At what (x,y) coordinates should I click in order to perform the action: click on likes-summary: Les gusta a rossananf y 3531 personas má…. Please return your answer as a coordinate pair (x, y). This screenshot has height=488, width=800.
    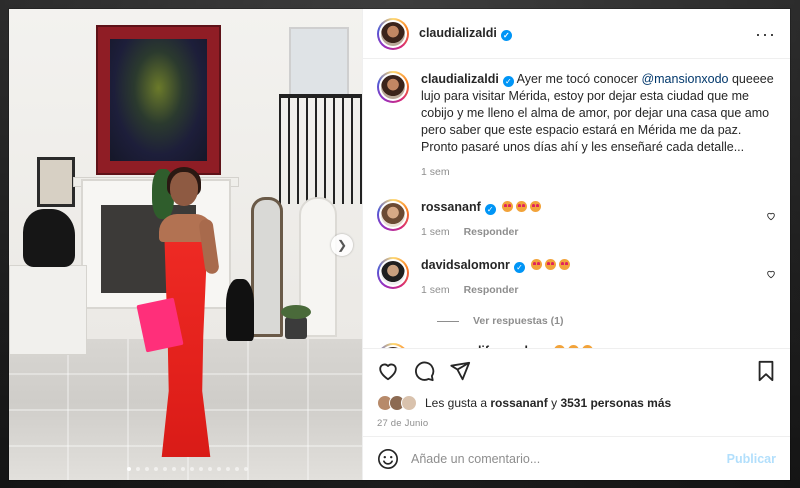
    Looking at the image, I should click on (576, 403).